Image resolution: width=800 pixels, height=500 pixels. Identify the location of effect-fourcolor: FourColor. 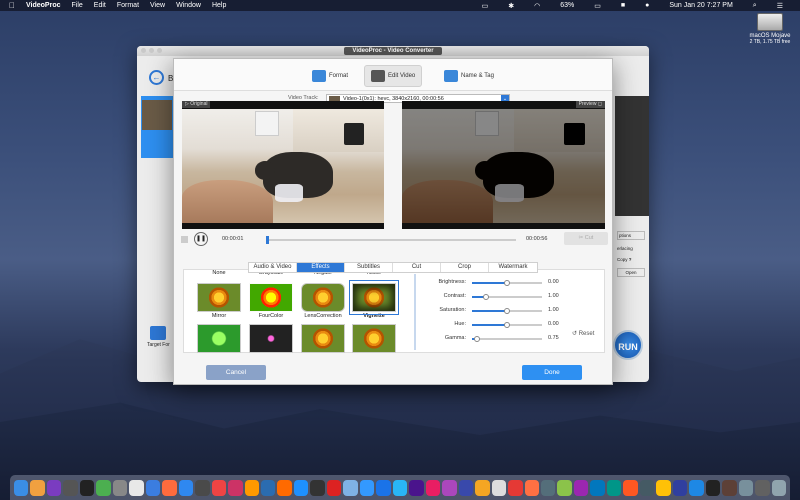
(271, 301).